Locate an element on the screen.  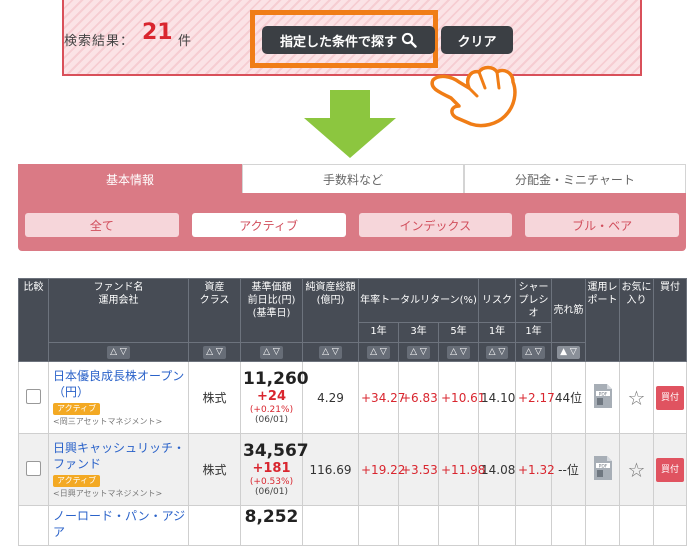
filter-bull-bear: ブル・ベア is located at coordinates (602, 225).